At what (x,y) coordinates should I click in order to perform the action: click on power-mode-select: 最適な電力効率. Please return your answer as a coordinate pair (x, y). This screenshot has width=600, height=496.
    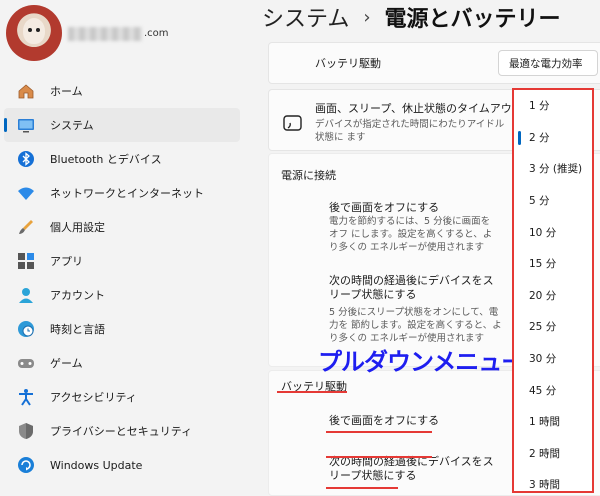
    Looking at the image, I should click on (548, 63).